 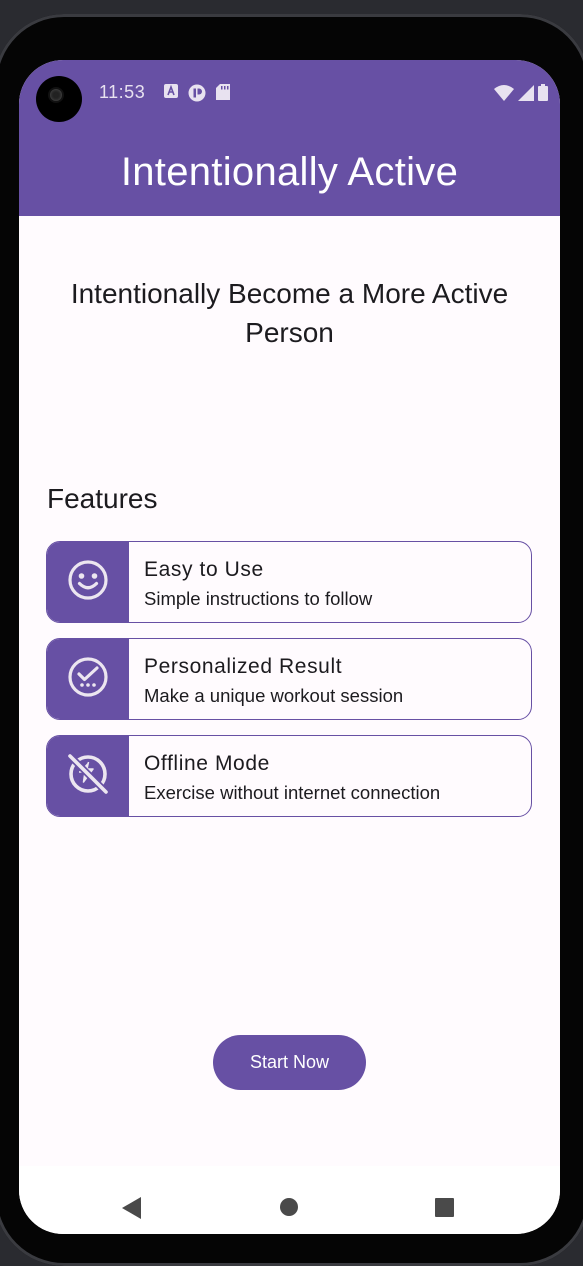 I want to click on notification-icons, so click(x=197, y=93).